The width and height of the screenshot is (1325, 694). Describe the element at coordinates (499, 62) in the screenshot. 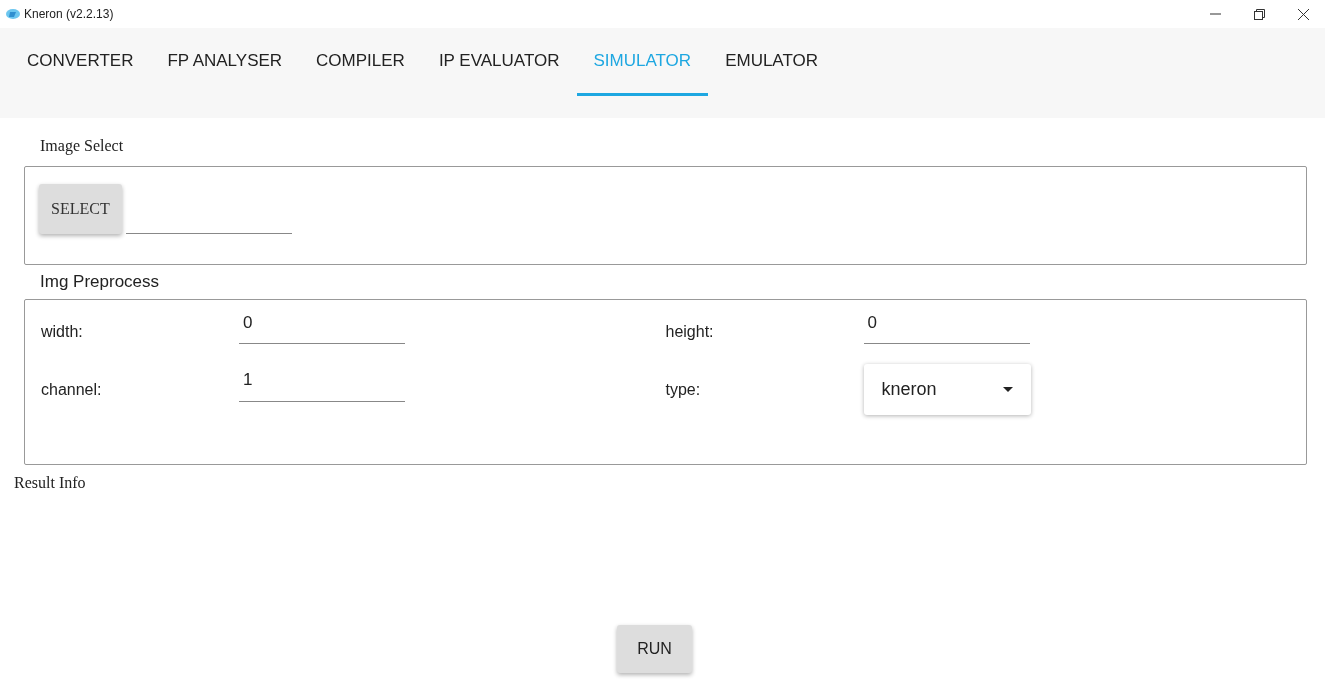

I see `tab: IP EVALUATOR` at that location.